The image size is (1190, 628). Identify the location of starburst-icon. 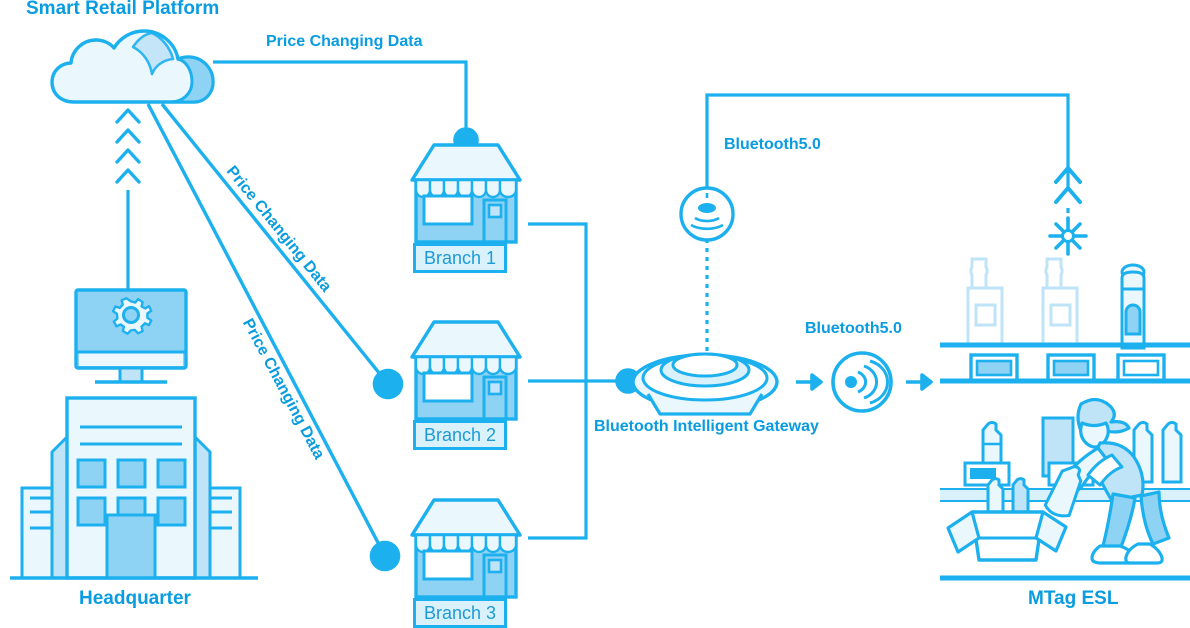
(1068, 236).